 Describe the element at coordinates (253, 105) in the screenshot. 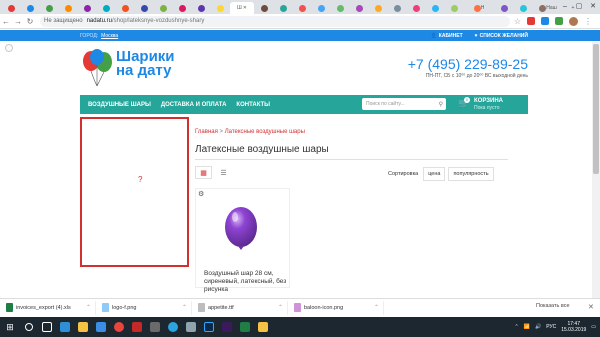

I see `nav-item-contacts: КОНТАКТЫ` at that location.